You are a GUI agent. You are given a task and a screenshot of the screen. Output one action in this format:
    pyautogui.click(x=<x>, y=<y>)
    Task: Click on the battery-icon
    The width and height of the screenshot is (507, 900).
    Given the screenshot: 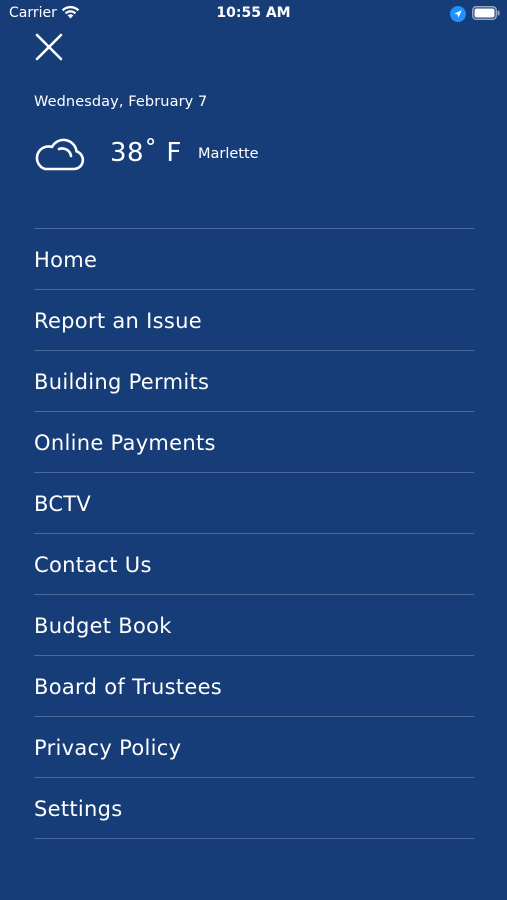 What is the action you would take?
    pyautogui.click(x=486, y=13)
    